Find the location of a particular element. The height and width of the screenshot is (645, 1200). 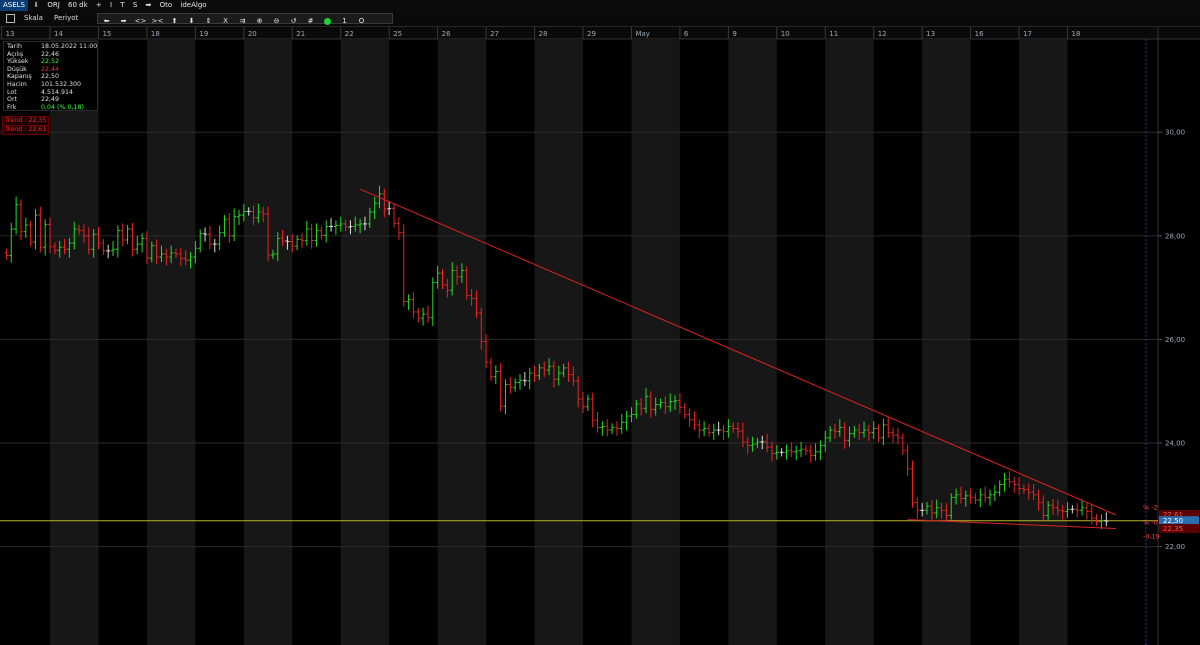

date-tick-label: 20 is located at coordinates (252, 34).